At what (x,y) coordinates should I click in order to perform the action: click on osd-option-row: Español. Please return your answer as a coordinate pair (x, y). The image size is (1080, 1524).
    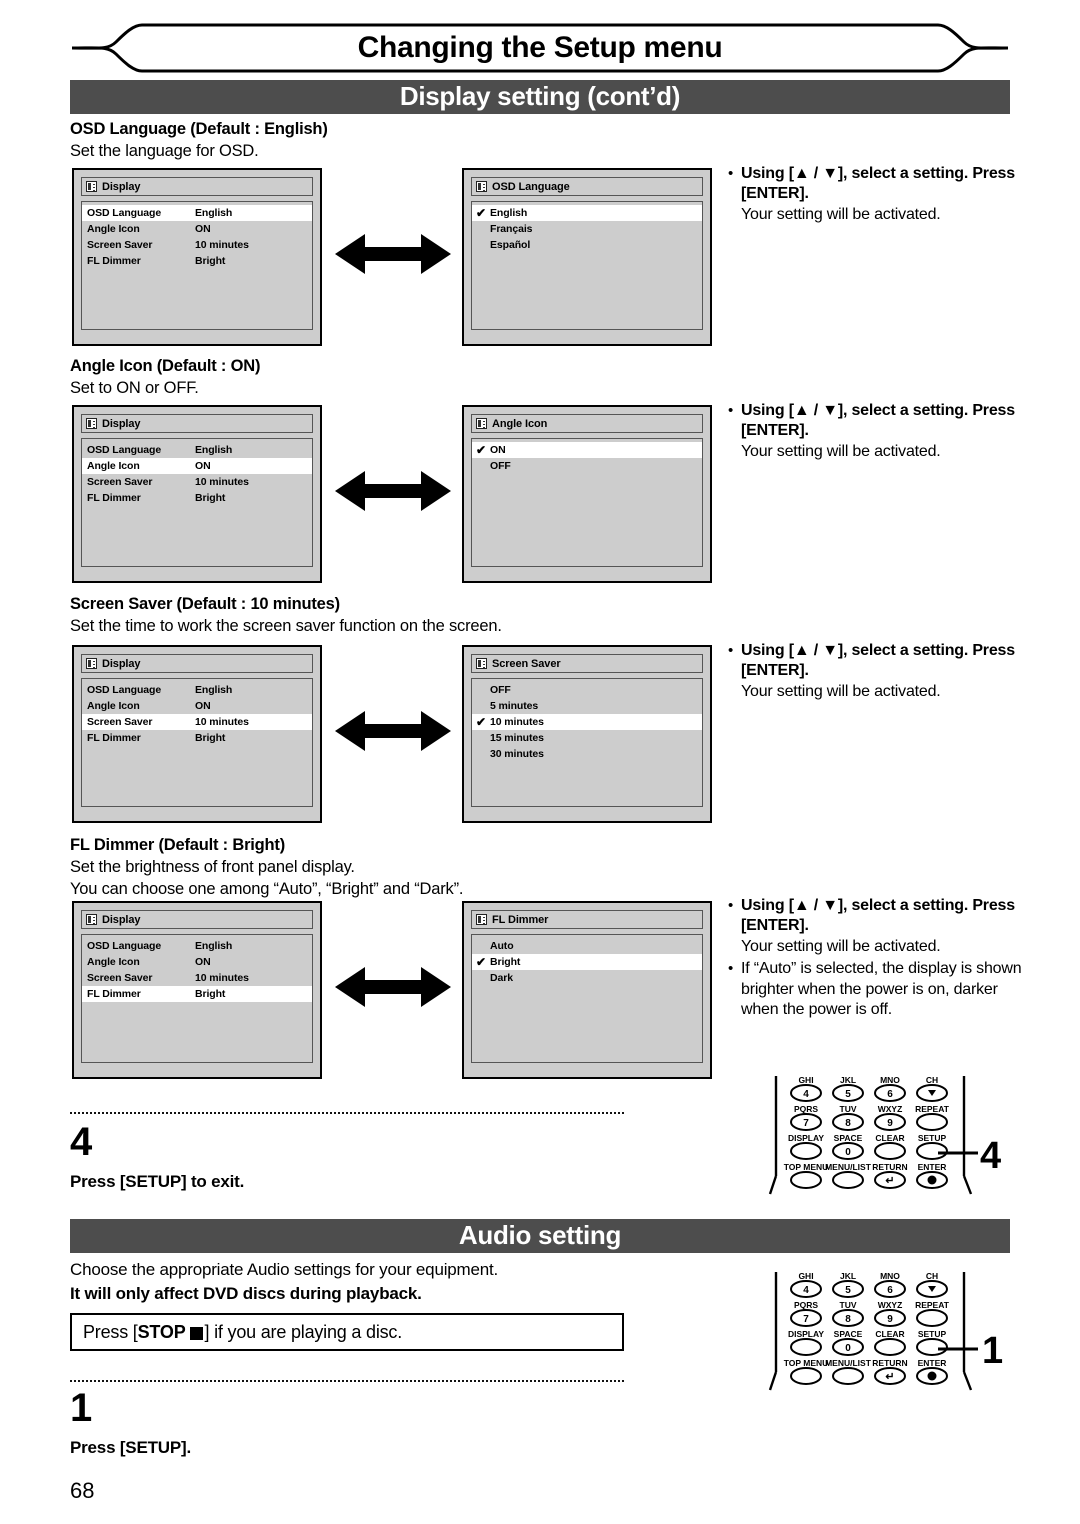
    Looking at the image, I should click on (587, 245).